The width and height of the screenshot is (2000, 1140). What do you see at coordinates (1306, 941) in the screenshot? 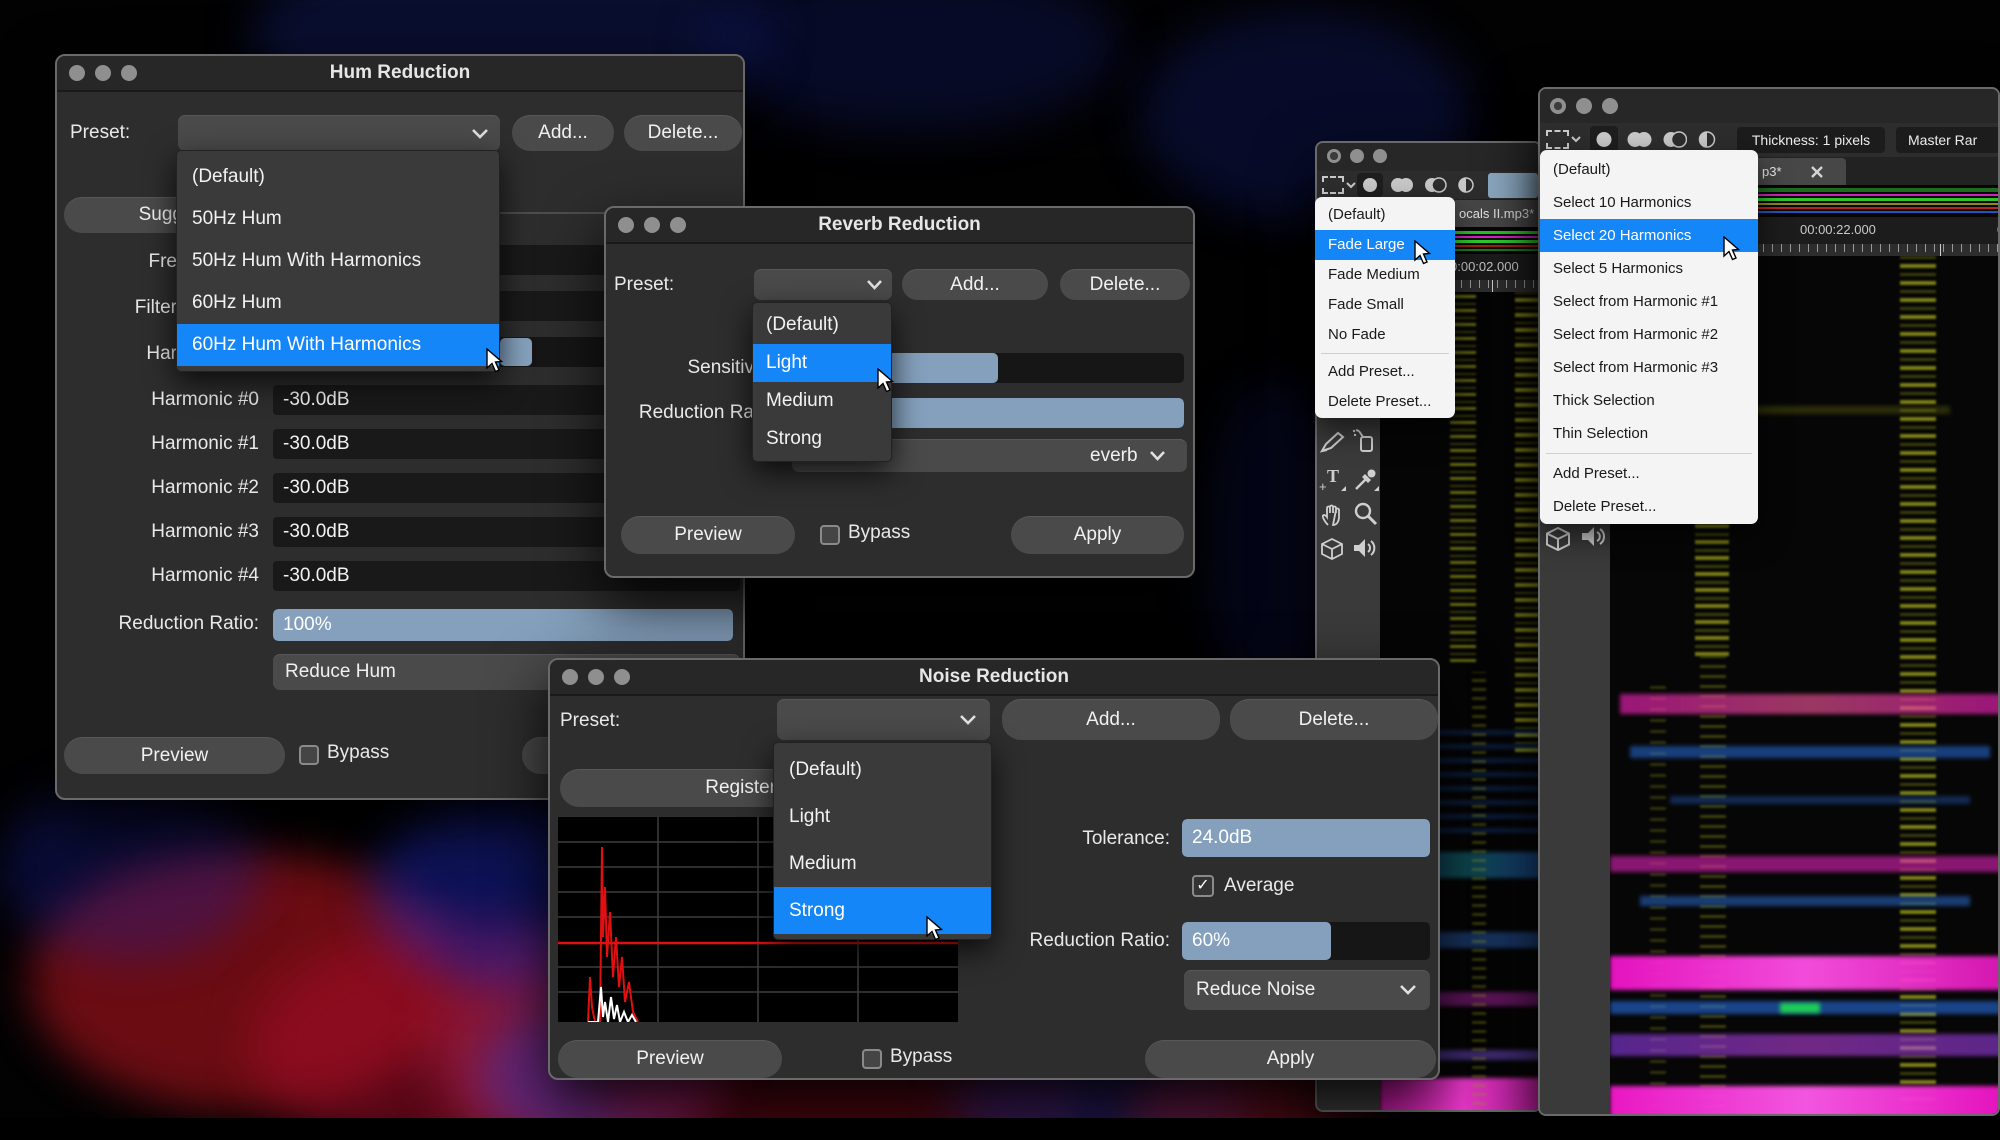
I see `reduction-ratio-slider: 60%` at bounding box center [1306, 941].